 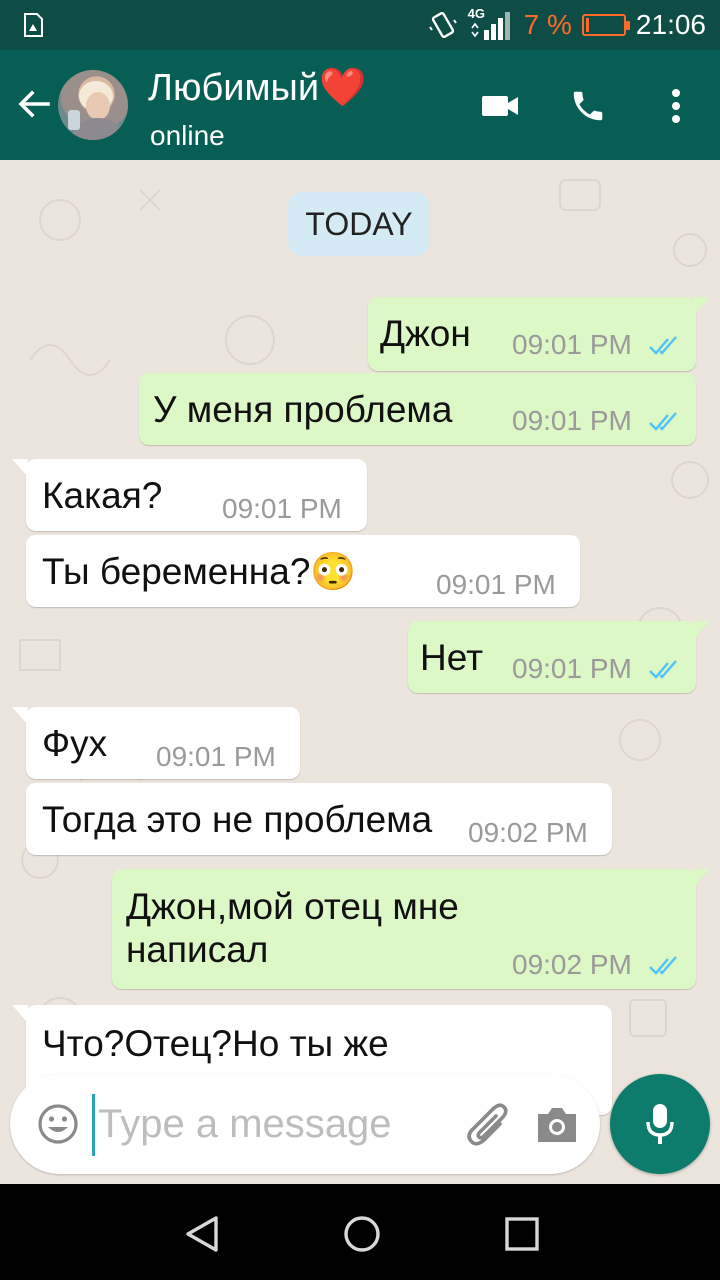 What do you see at coordinates (425, 333) in the screenshot?
I see `message-text: Джон` at bounding box center [425, 333].